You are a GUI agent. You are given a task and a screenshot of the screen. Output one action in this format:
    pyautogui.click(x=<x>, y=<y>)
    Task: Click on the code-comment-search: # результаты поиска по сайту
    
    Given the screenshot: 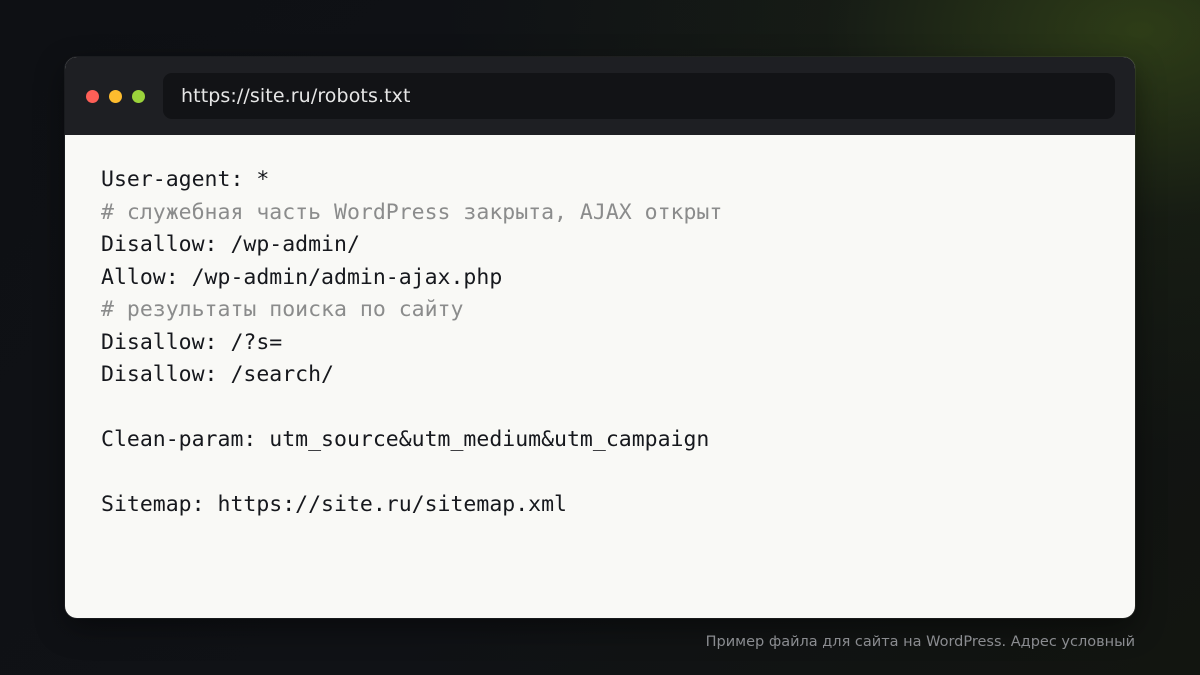 What is the action you would take?
    pyautogui.click(x=282, y=309)
    